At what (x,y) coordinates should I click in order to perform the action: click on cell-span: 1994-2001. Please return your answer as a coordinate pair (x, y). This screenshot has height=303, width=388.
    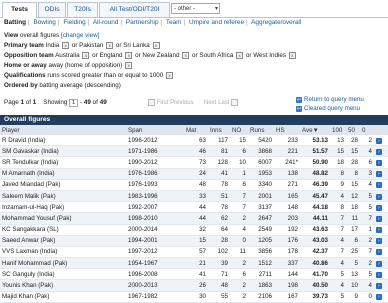
    Looking at the image, I should click on (155, 241).